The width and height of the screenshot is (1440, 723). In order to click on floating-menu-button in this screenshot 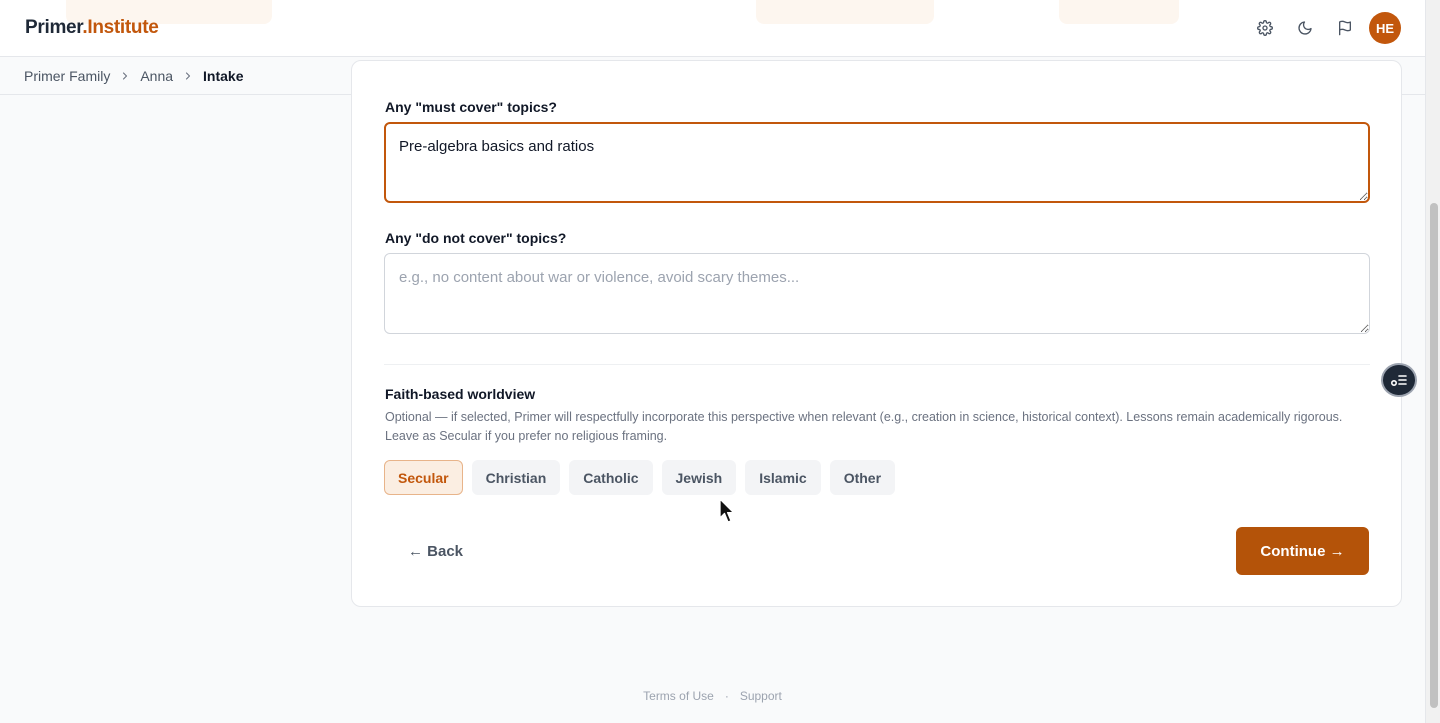, I will do `click(1399, 380)`.